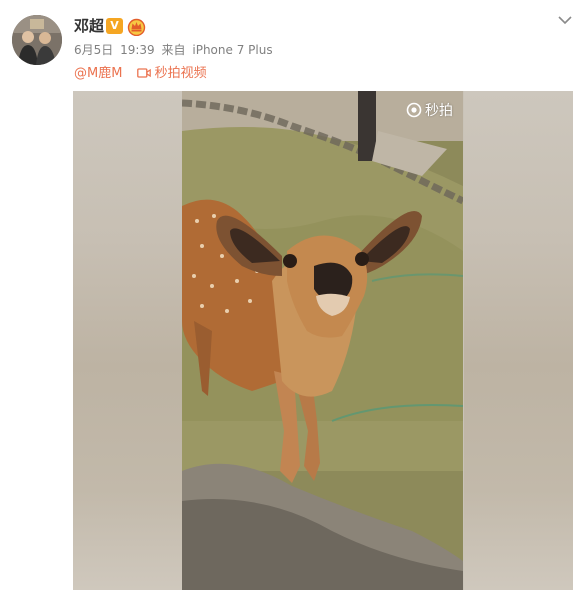 This screenshot has height=595, width=582. I want to click on mention-link: @M鹿M, so click(98, 73).